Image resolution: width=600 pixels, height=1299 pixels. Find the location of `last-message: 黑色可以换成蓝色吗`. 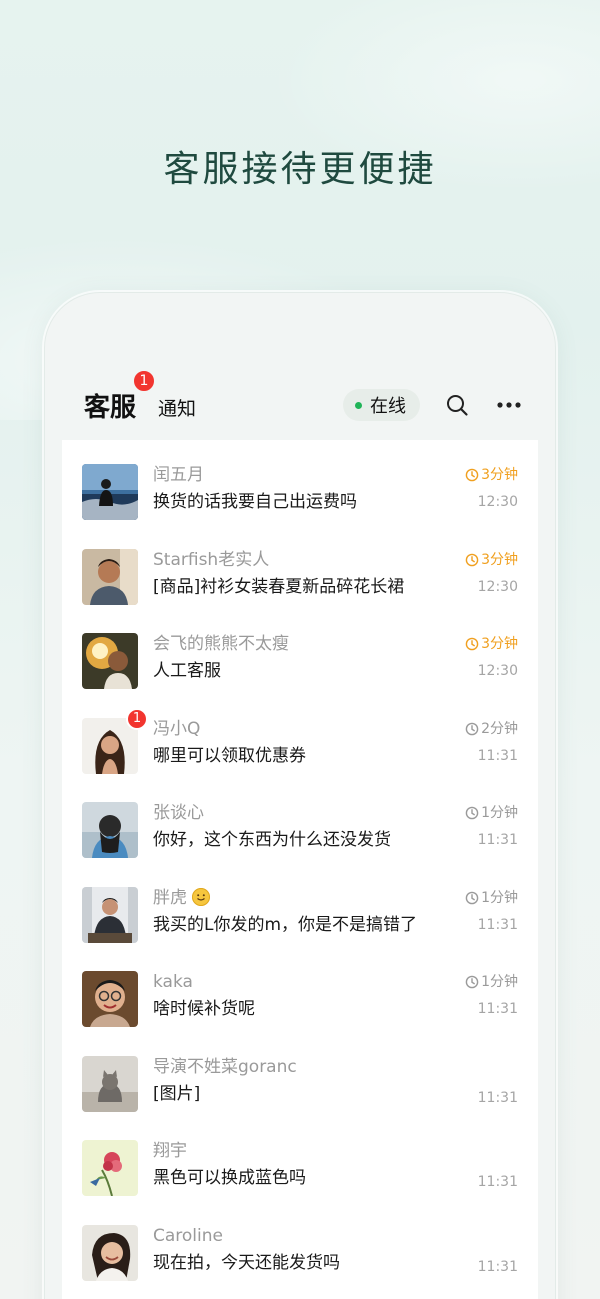

last-message: 黑色可以换成蓝色吗 is located at coordinates (229, 1178).